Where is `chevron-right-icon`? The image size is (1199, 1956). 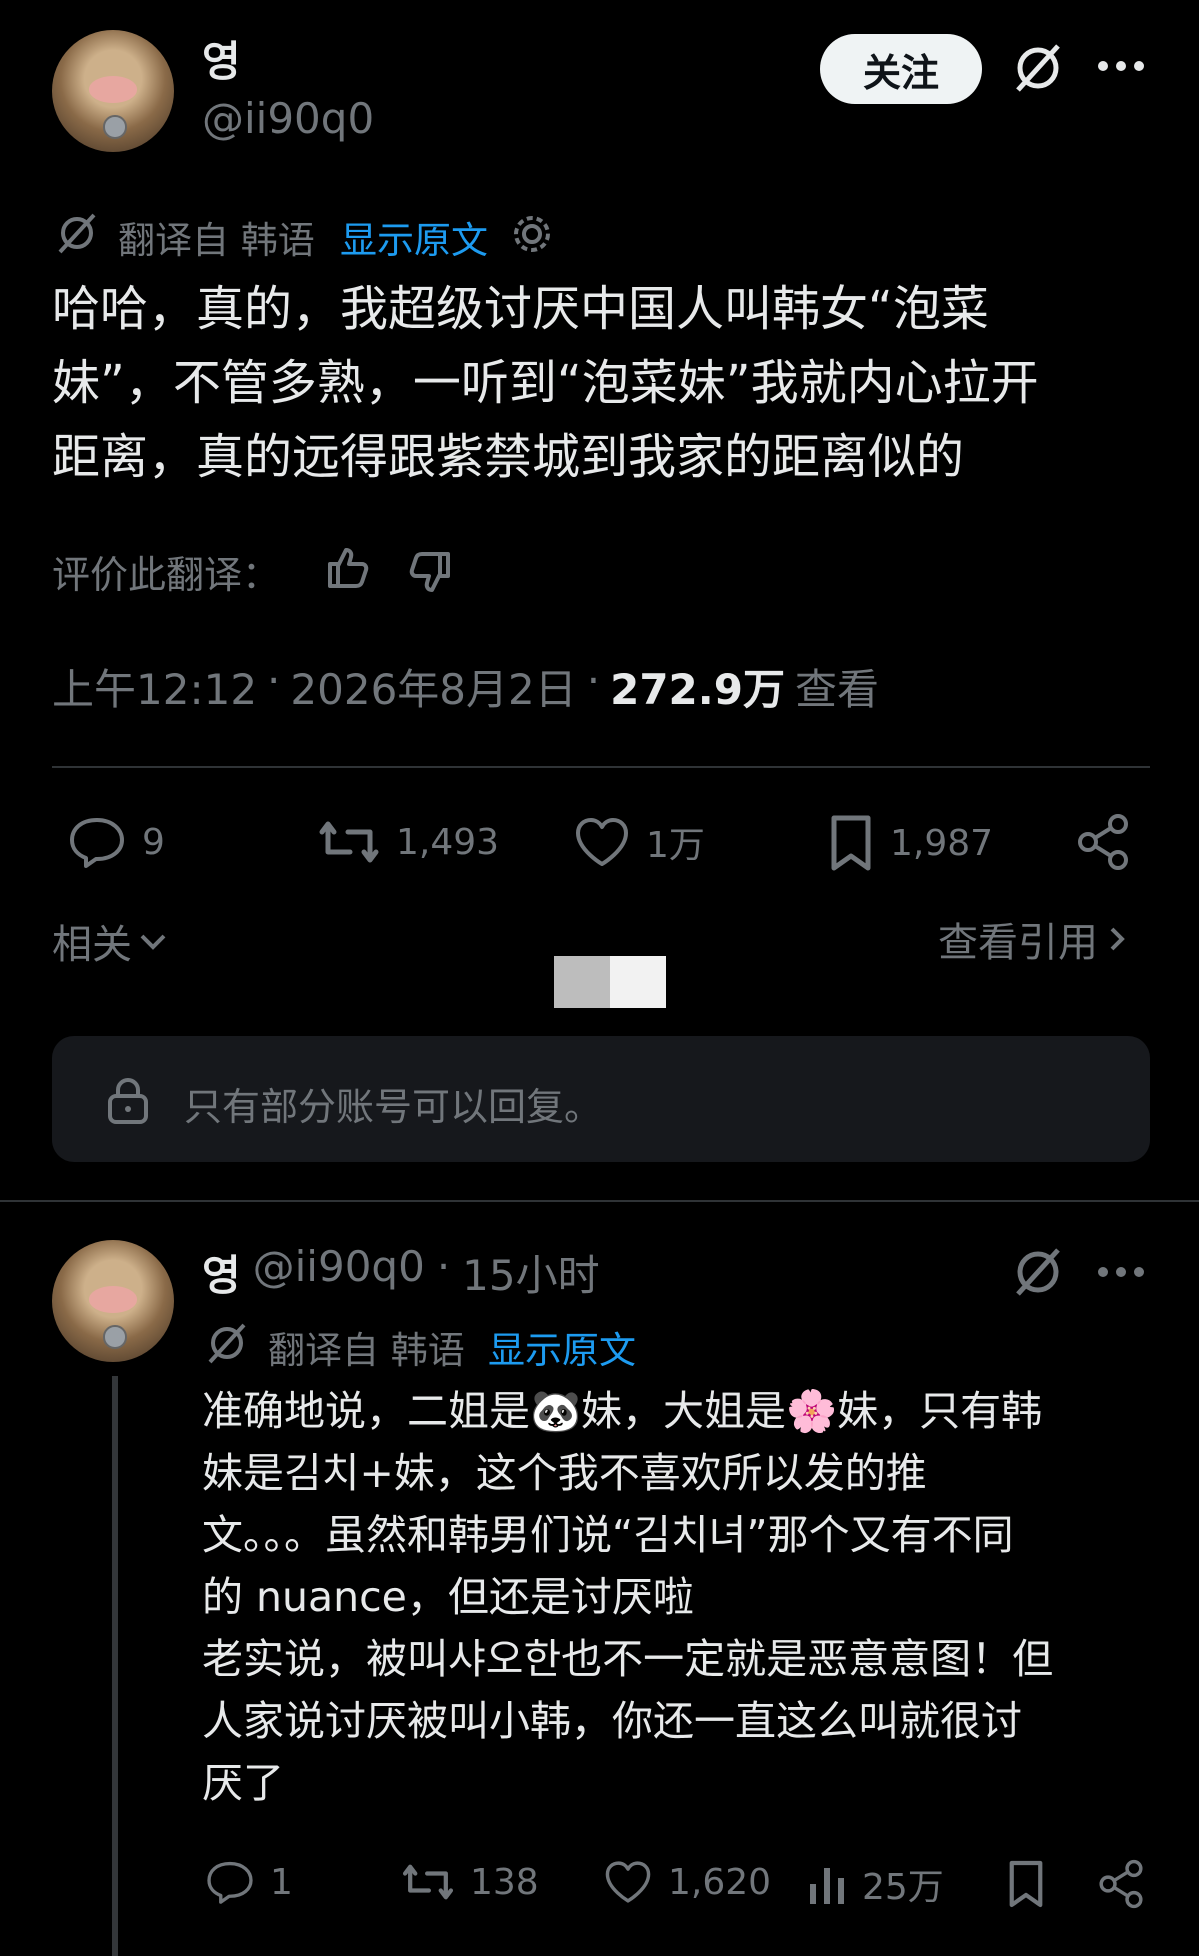
chevron-right-icon is located at coordinates (1117, 939).